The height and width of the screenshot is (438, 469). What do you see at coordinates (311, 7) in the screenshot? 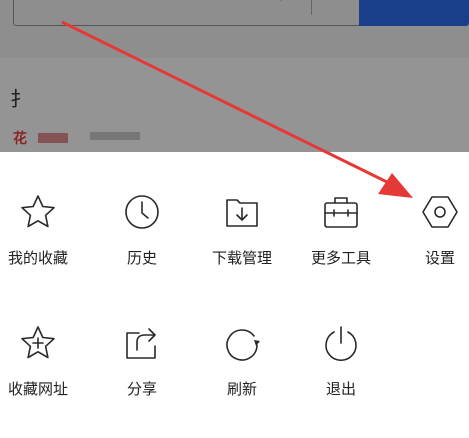
I see `search-divider` at bounding box center [311, 7].